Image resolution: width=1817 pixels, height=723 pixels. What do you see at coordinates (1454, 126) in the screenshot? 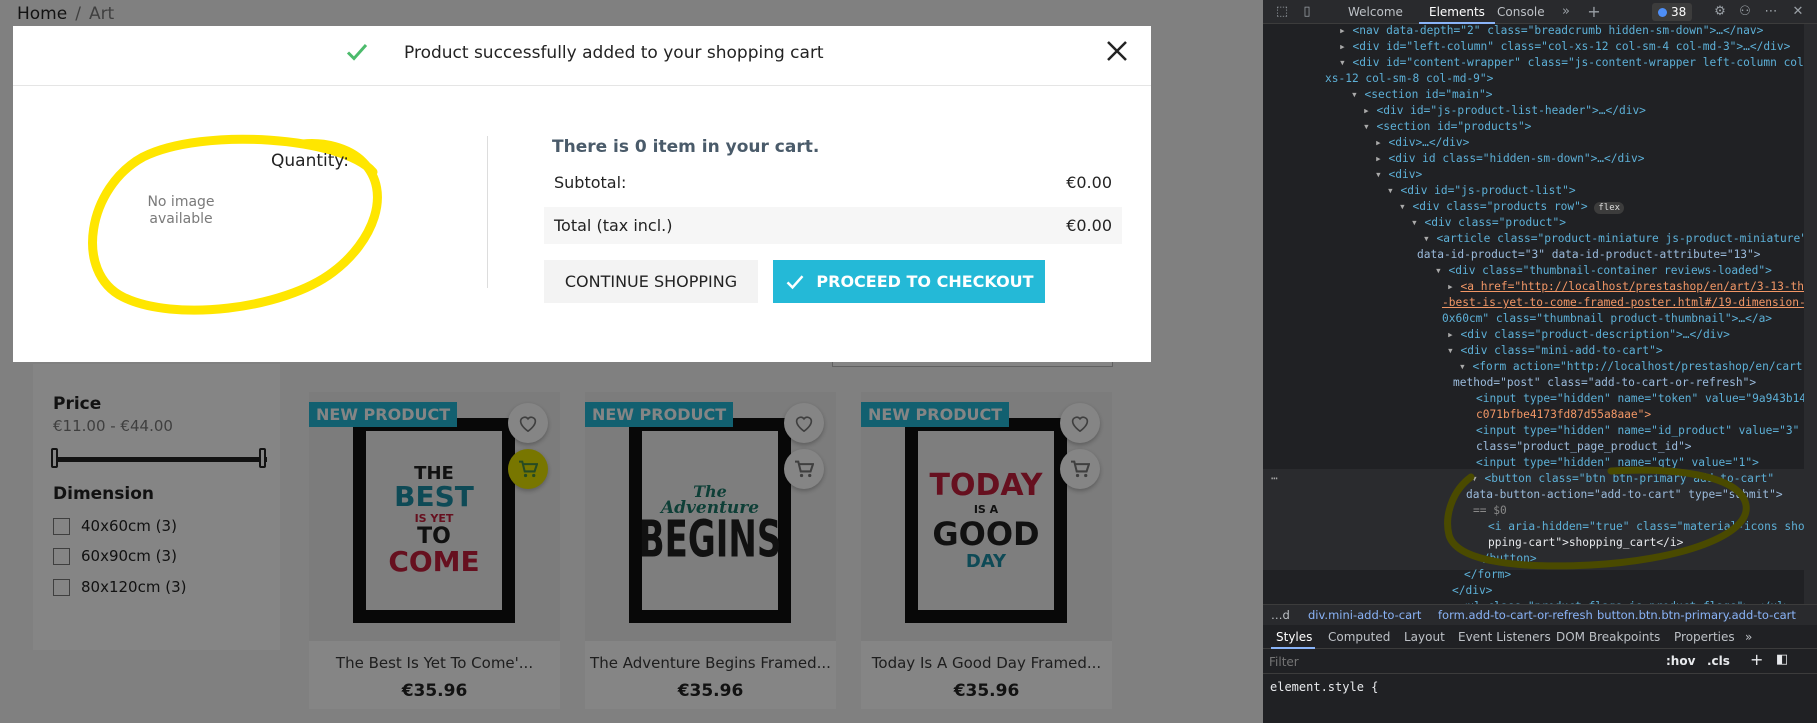
I see `dom-line: <section id="products">` at bounding box center [1454, 126].